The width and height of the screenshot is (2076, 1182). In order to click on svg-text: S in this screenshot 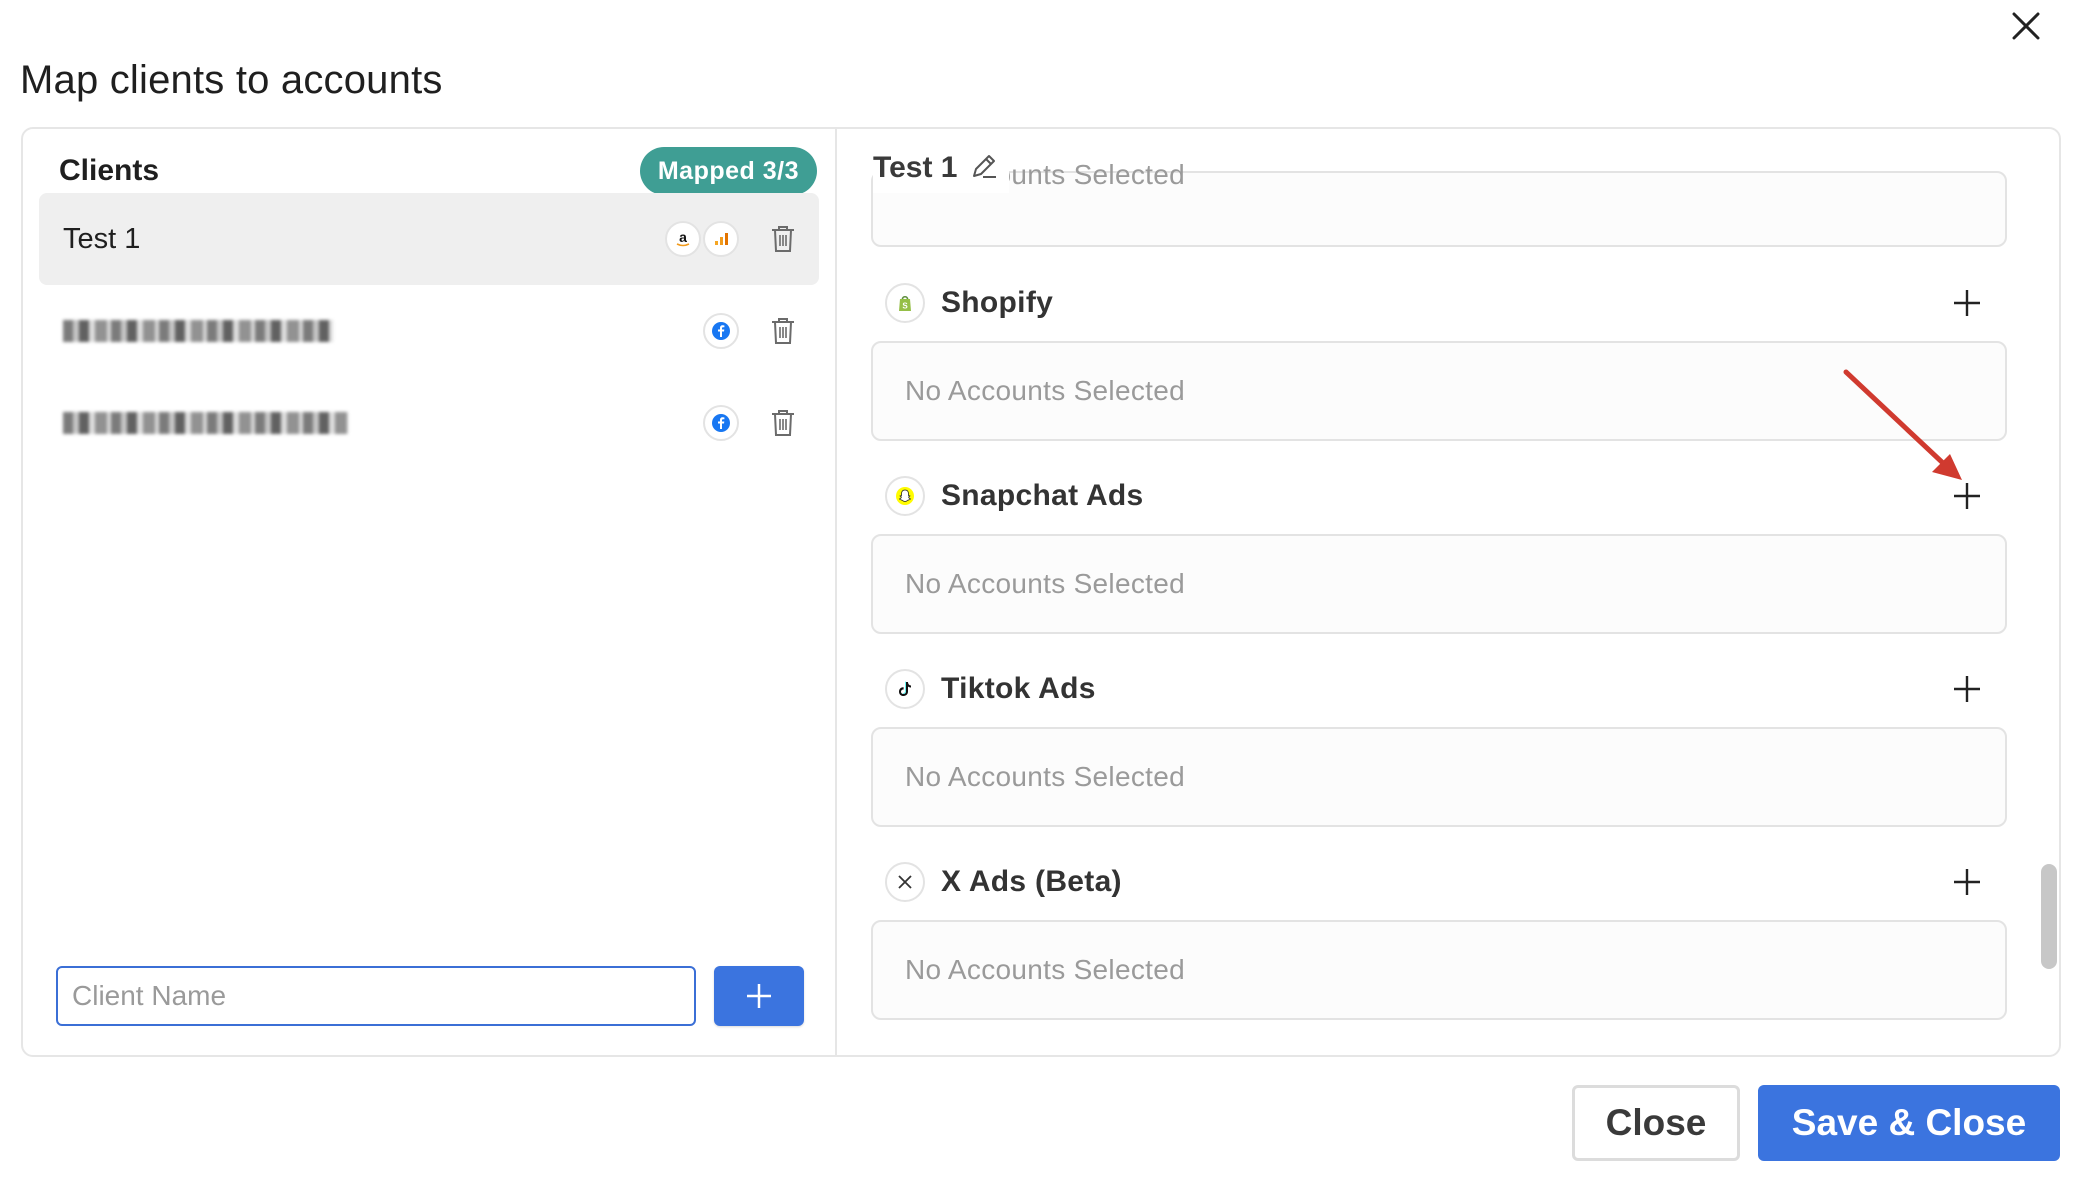, I will do `click(905, 306)`.